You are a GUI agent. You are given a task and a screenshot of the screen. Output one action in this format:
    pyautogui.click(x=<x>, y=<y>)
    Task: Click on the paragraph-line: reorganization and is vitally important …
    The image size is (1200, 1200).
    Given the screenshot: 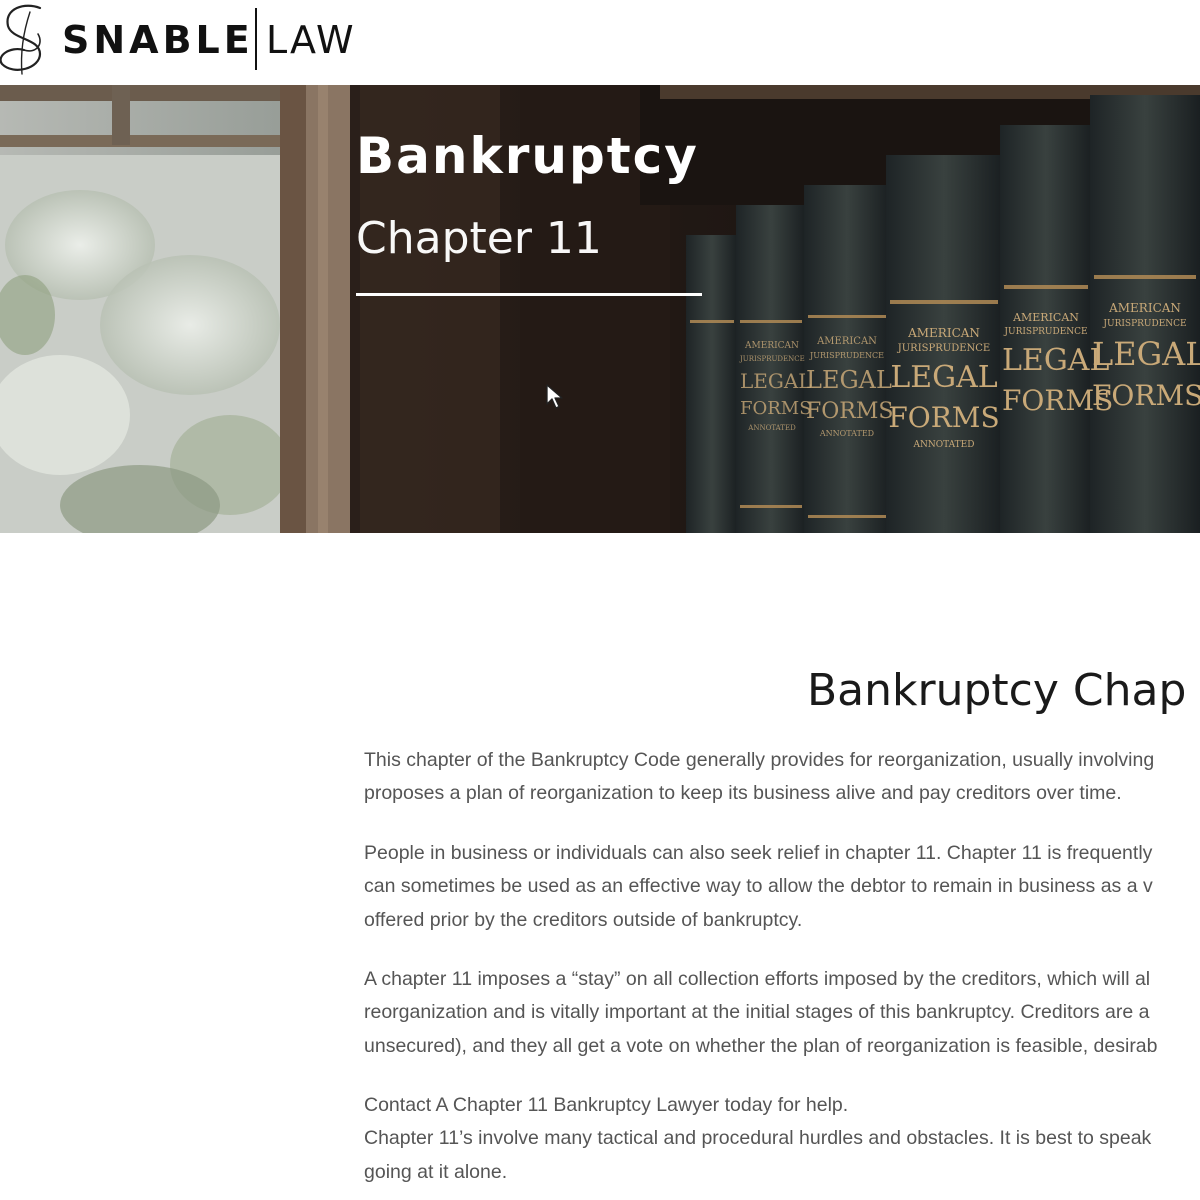 What is the action you would take?
    pyautogui.click(x=757, y=1012)
    